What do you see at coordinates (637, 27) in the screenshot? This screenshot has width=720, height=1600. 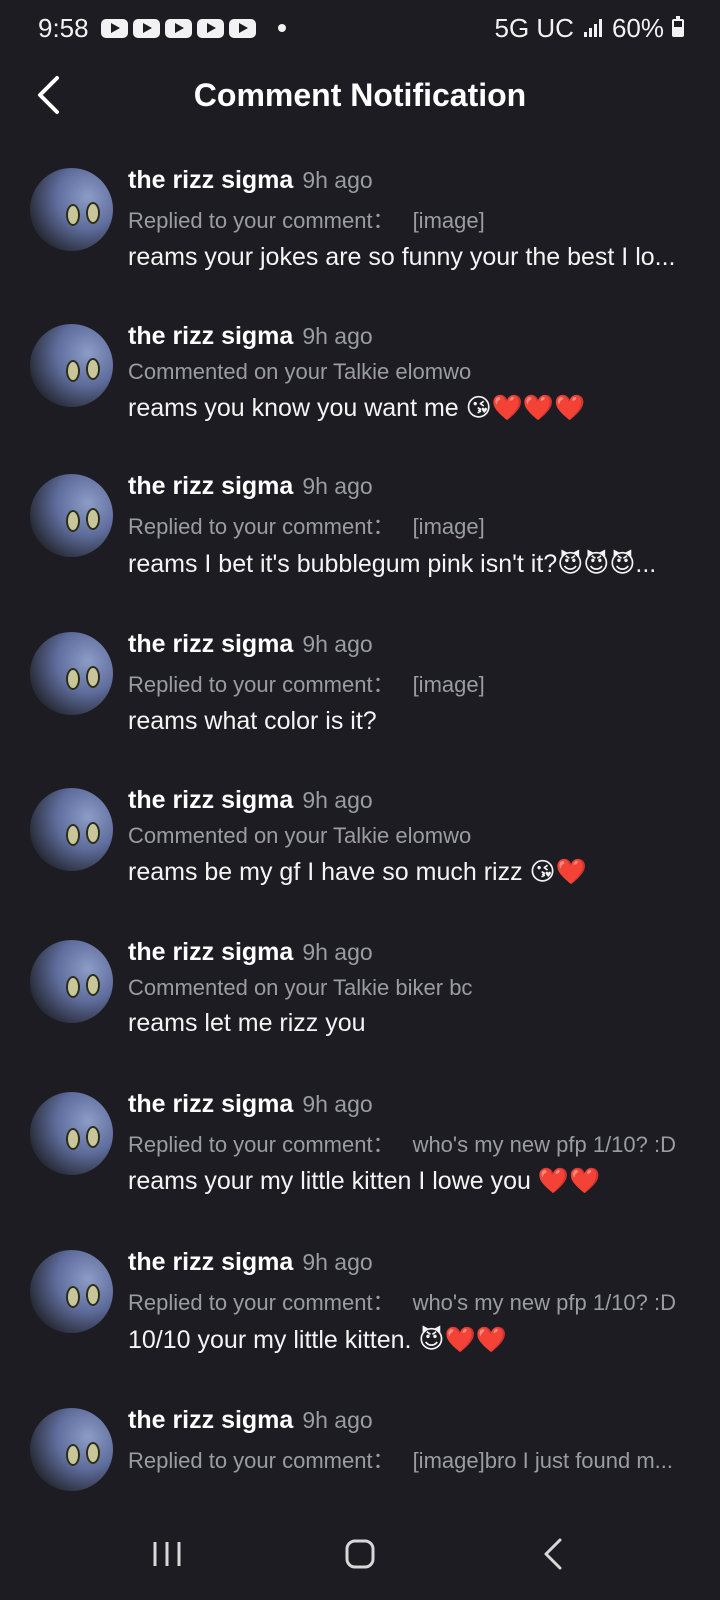 I see `battery-percent: 60%` at bounding box center [637, 27].